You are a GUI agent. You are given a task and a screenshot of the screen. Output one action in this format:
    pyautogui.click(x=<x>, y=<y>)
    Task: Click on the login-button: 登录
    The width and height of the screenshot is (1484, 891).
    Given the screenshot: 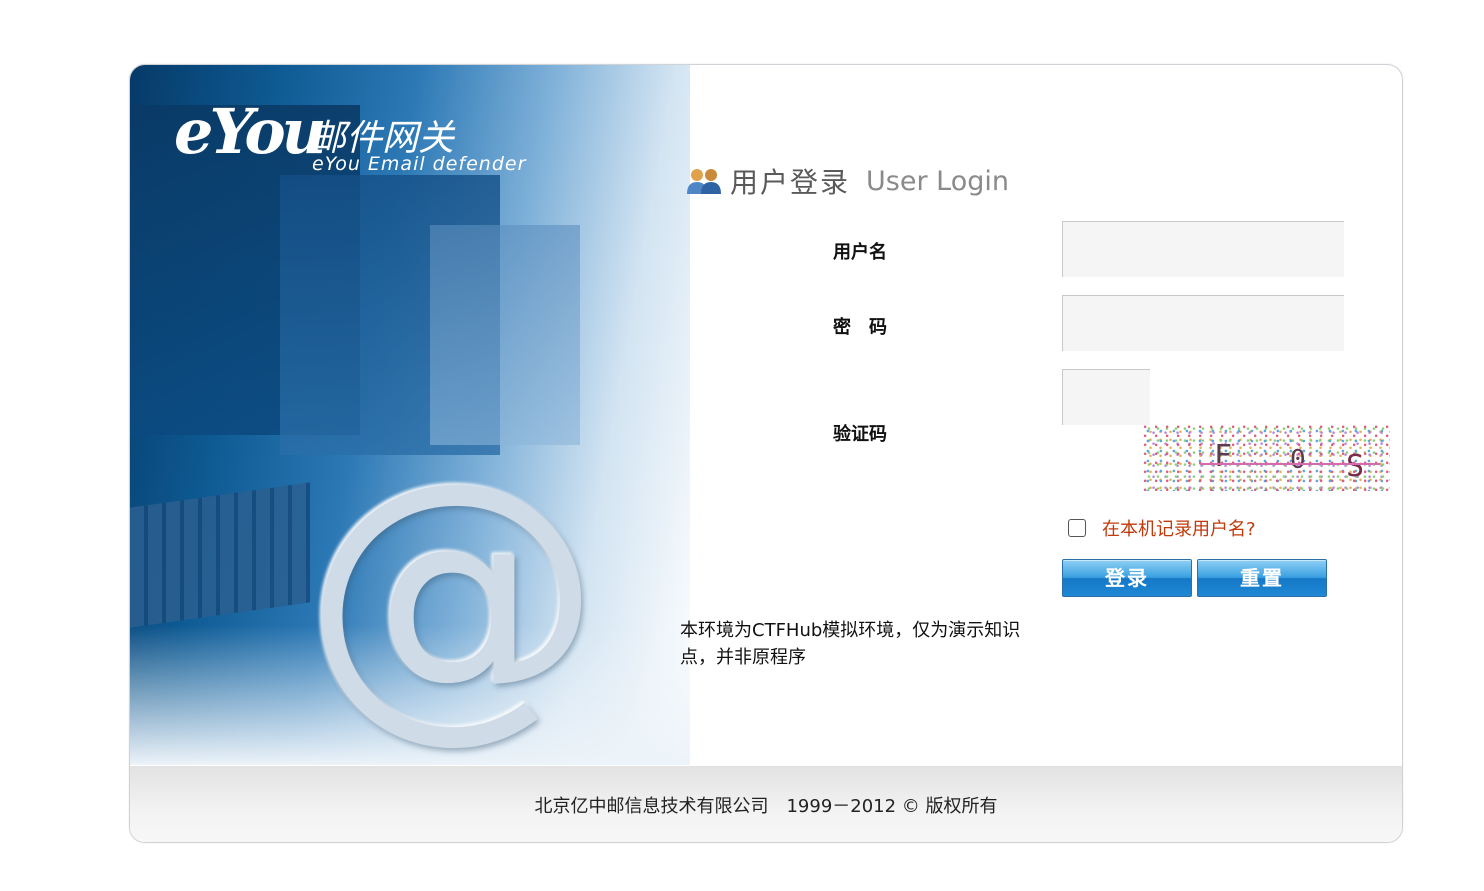 What is the action you would take?
    pyautogui.click(x=1127, y=578)
    